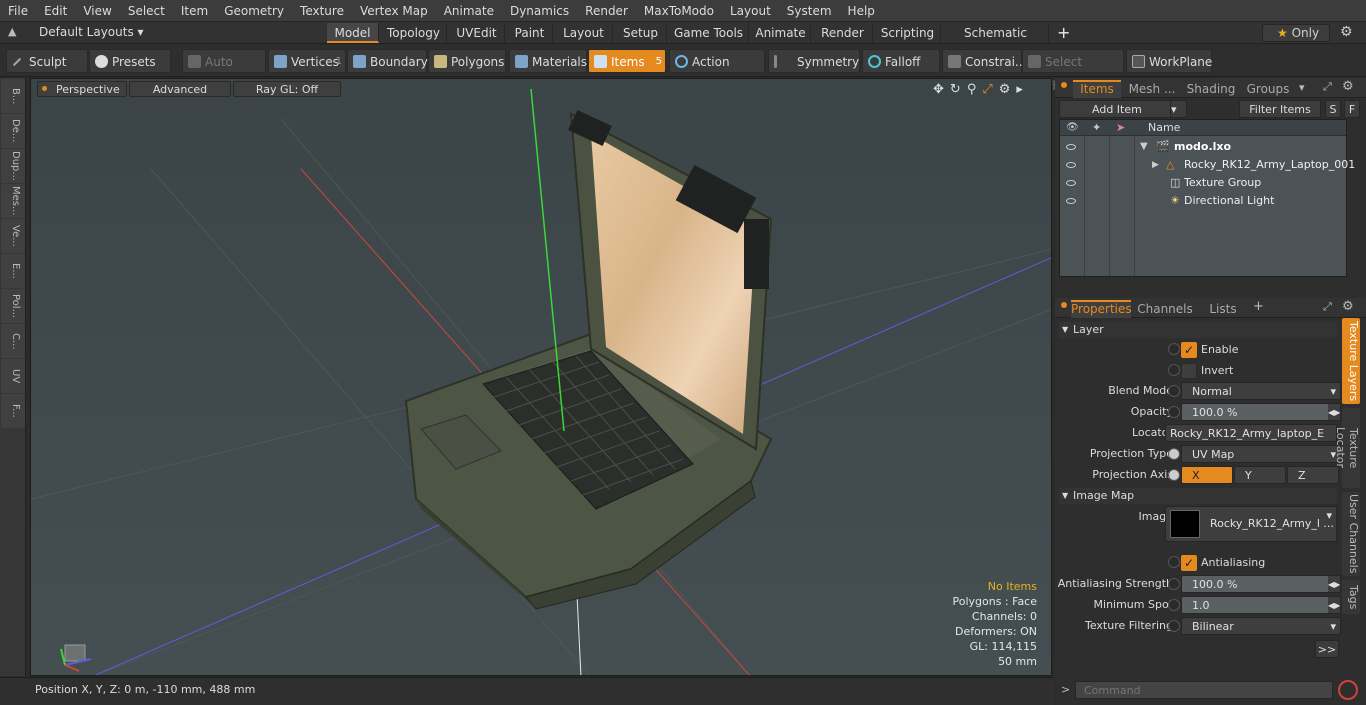 Image resolution: width=1366 pixels, height=705 pixels. Describe the element at coordinates (1223, 309) in the screenshot. I see `tab-lists: Lists` at that location.